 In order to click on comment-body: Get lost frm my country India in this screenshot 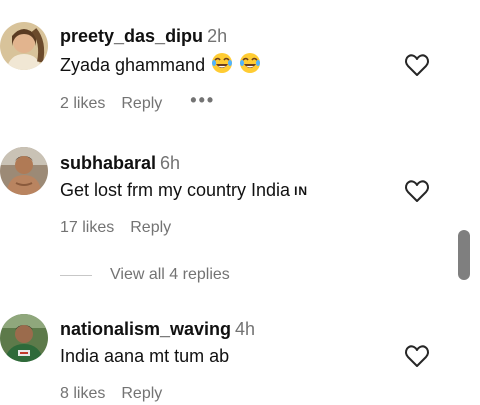, I will do `click(175, 190)`.